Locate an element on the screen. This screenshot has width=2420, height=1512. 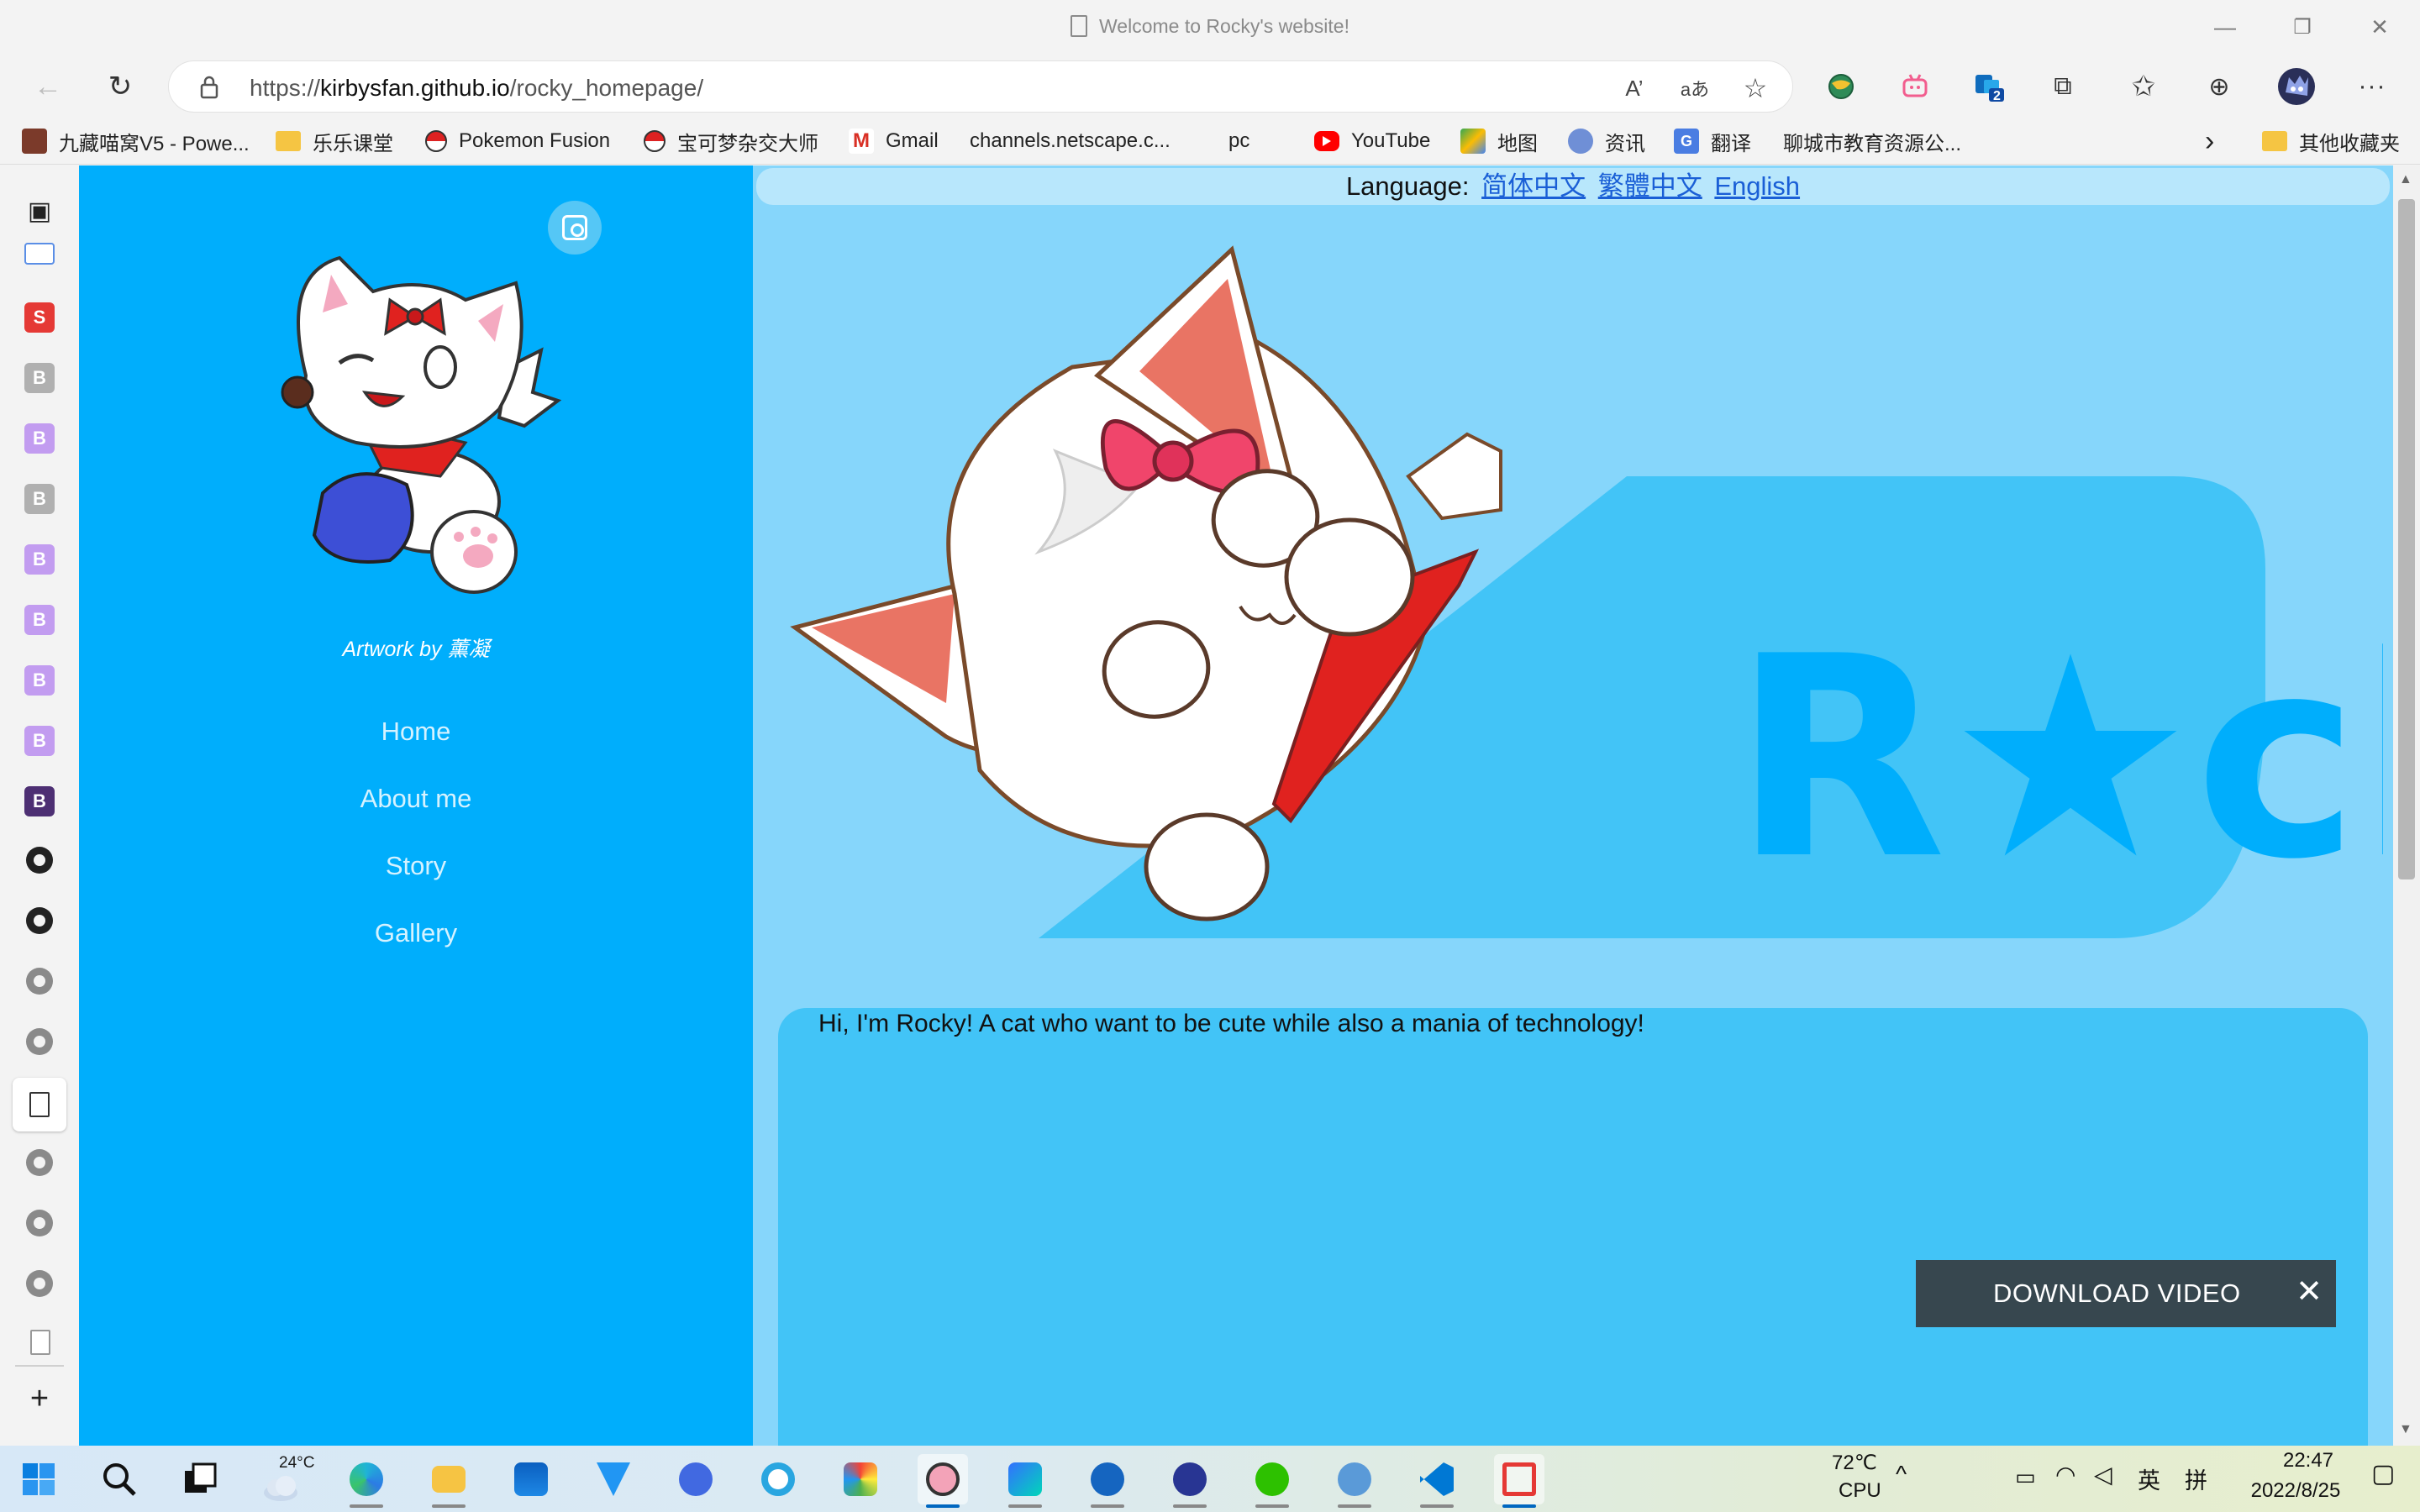
more-icon: ··· is located at coordinates (2372, 86).